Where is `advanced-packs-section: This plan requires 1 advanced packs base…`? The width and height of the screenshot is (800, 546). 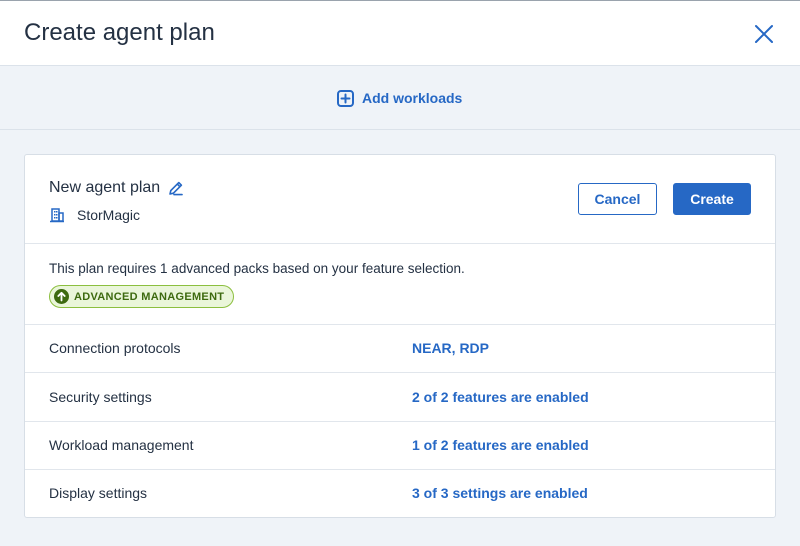 advanced-packs-section: This plan requires 1 advanced packs base… is located at coordinates (400, 284).